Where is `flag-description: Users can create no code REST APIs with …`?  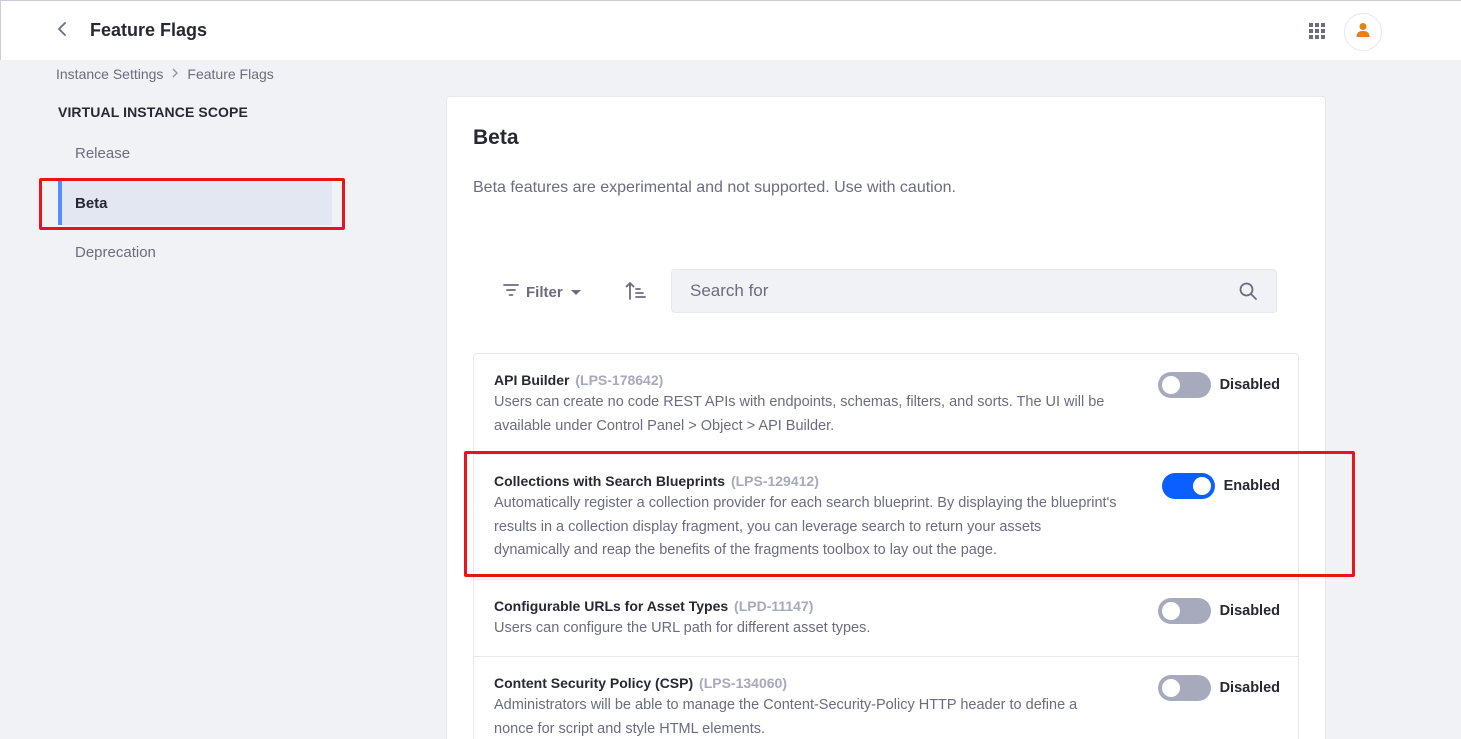 flag-description: Users can create no code REST APIs with … is located at coordinates (799, 414).